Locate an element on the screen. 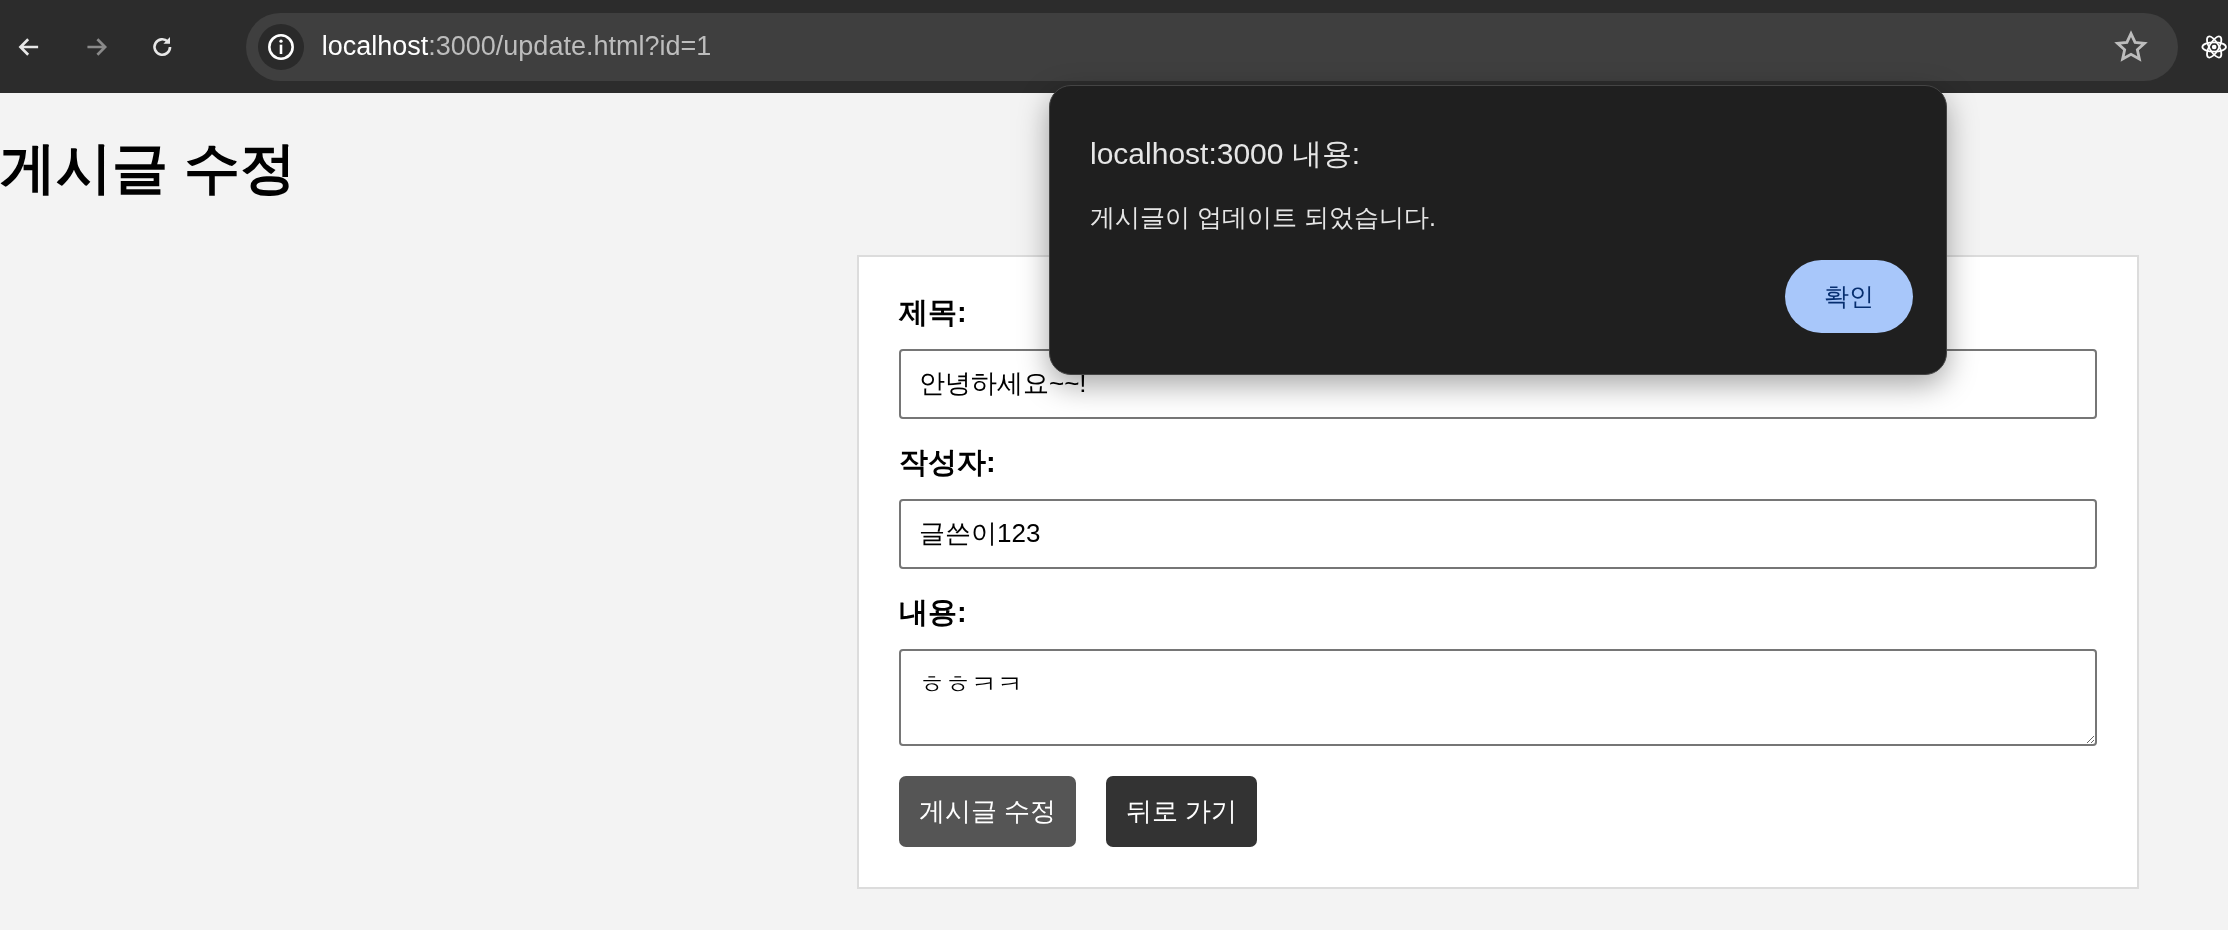  dialog-title: localhost:3000 내용: is located at coordinates (1225, 154).